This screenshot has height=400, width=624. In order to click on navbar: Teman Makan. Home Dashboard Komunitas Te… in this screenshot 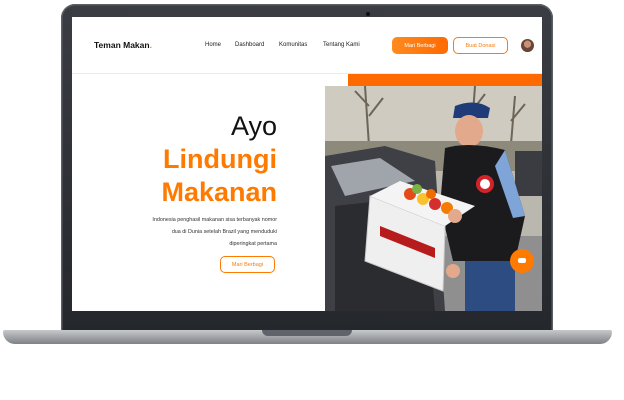, I will do `click(307, 45)`.